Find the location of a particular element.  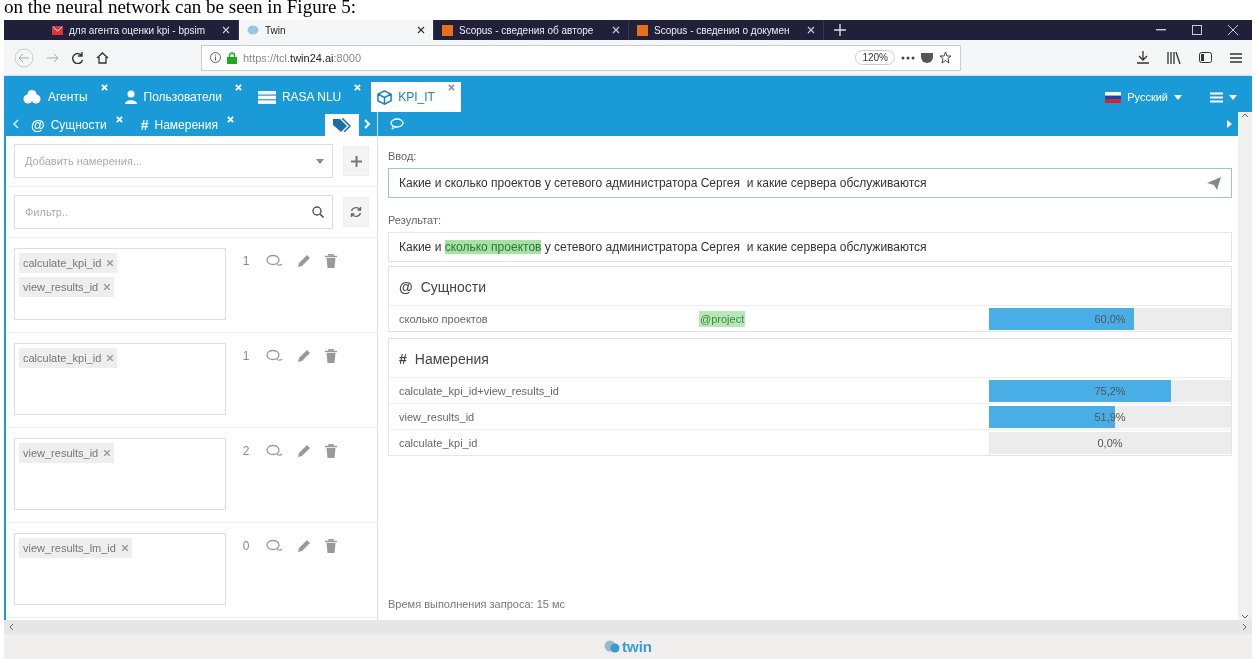

expand-icon is located at coordinates (1229, 124).